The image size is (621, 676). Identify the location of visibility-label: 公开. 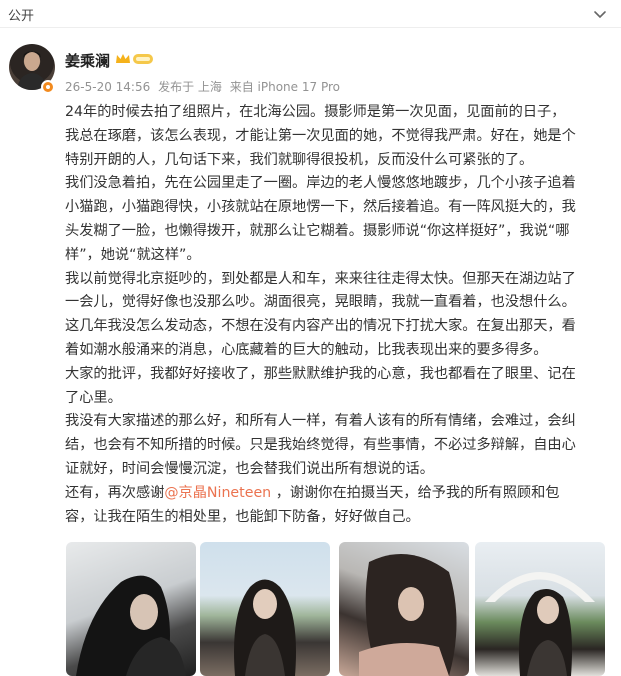
(21, 16).